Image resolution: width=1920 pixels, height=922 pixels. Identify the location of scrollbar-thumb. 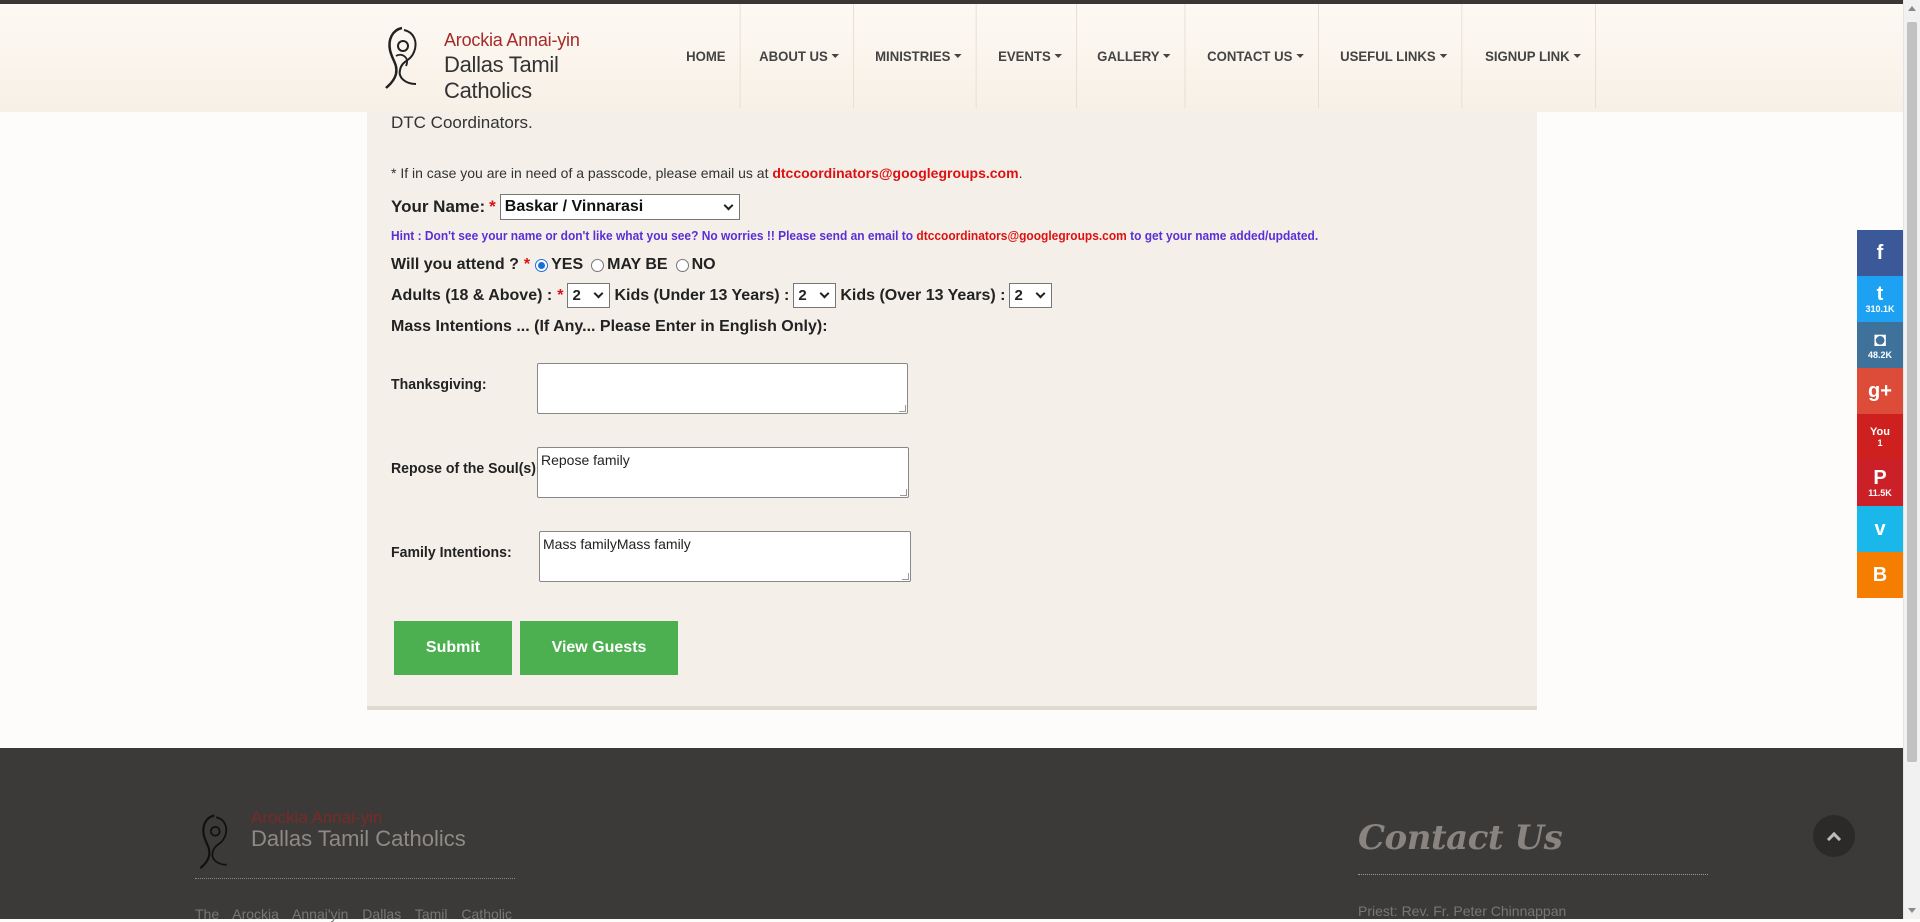
(1912, 392).